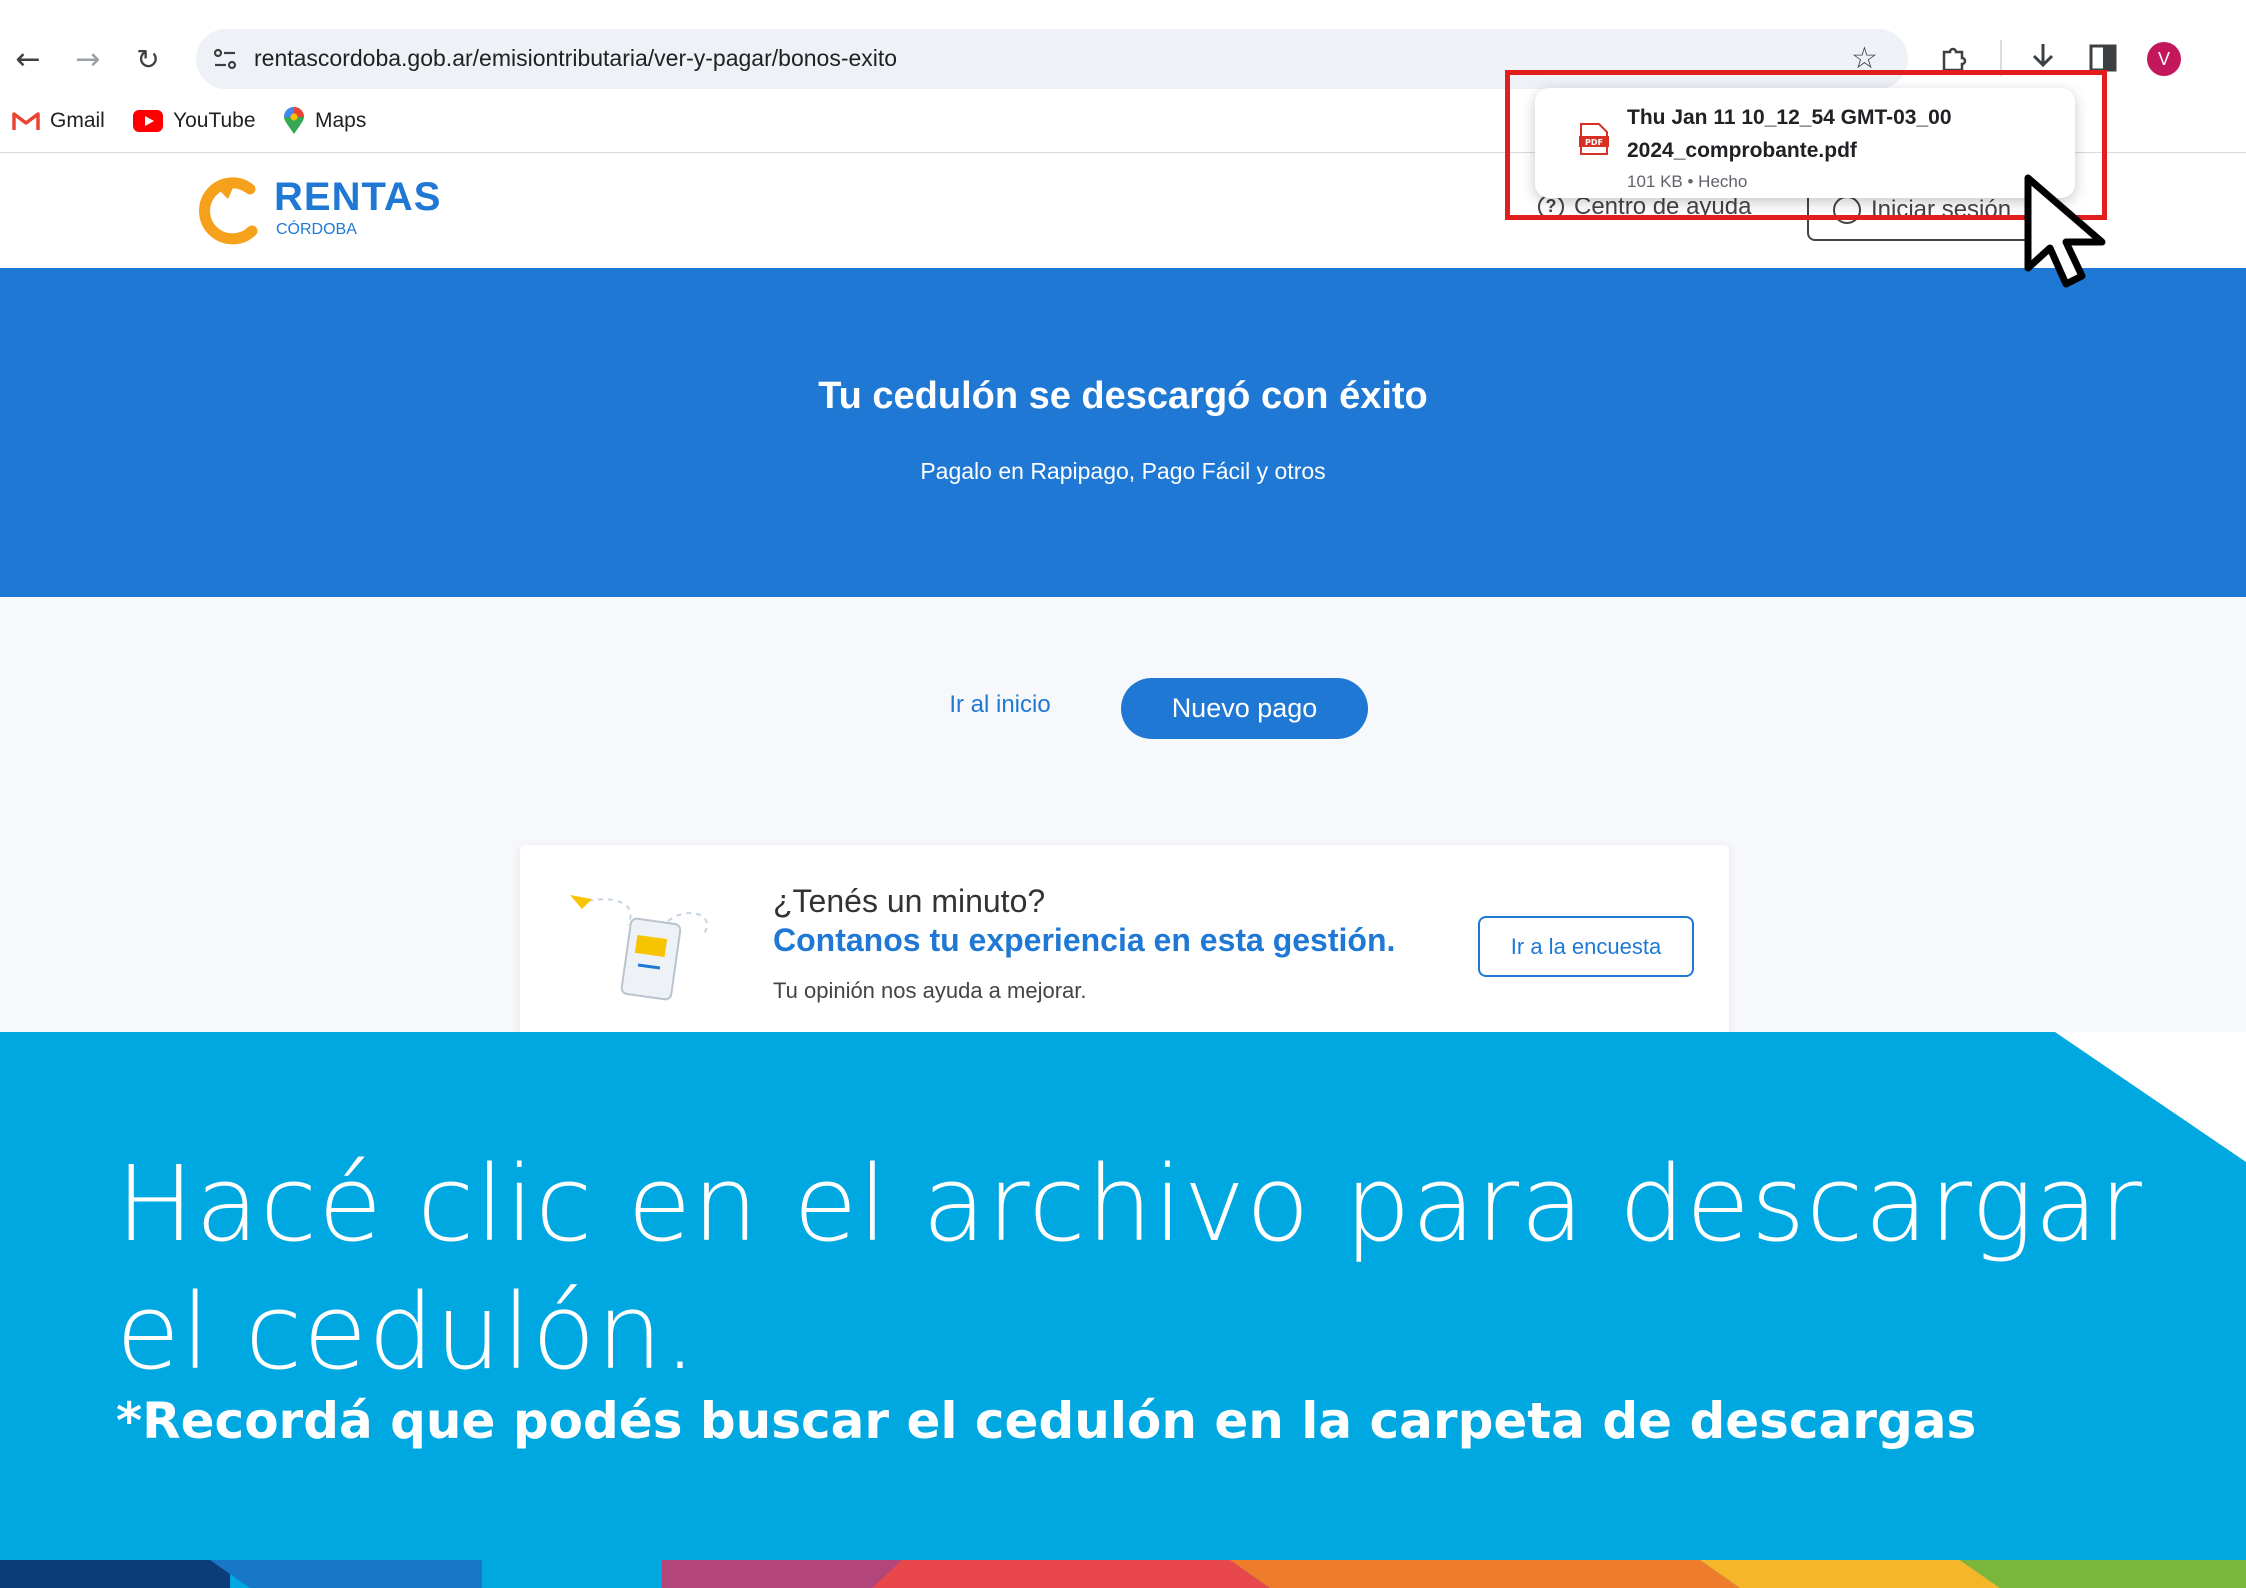 The width and height of the screenshot is (2246, 1588). I want to click on highlight-box, so click(1806, 145).